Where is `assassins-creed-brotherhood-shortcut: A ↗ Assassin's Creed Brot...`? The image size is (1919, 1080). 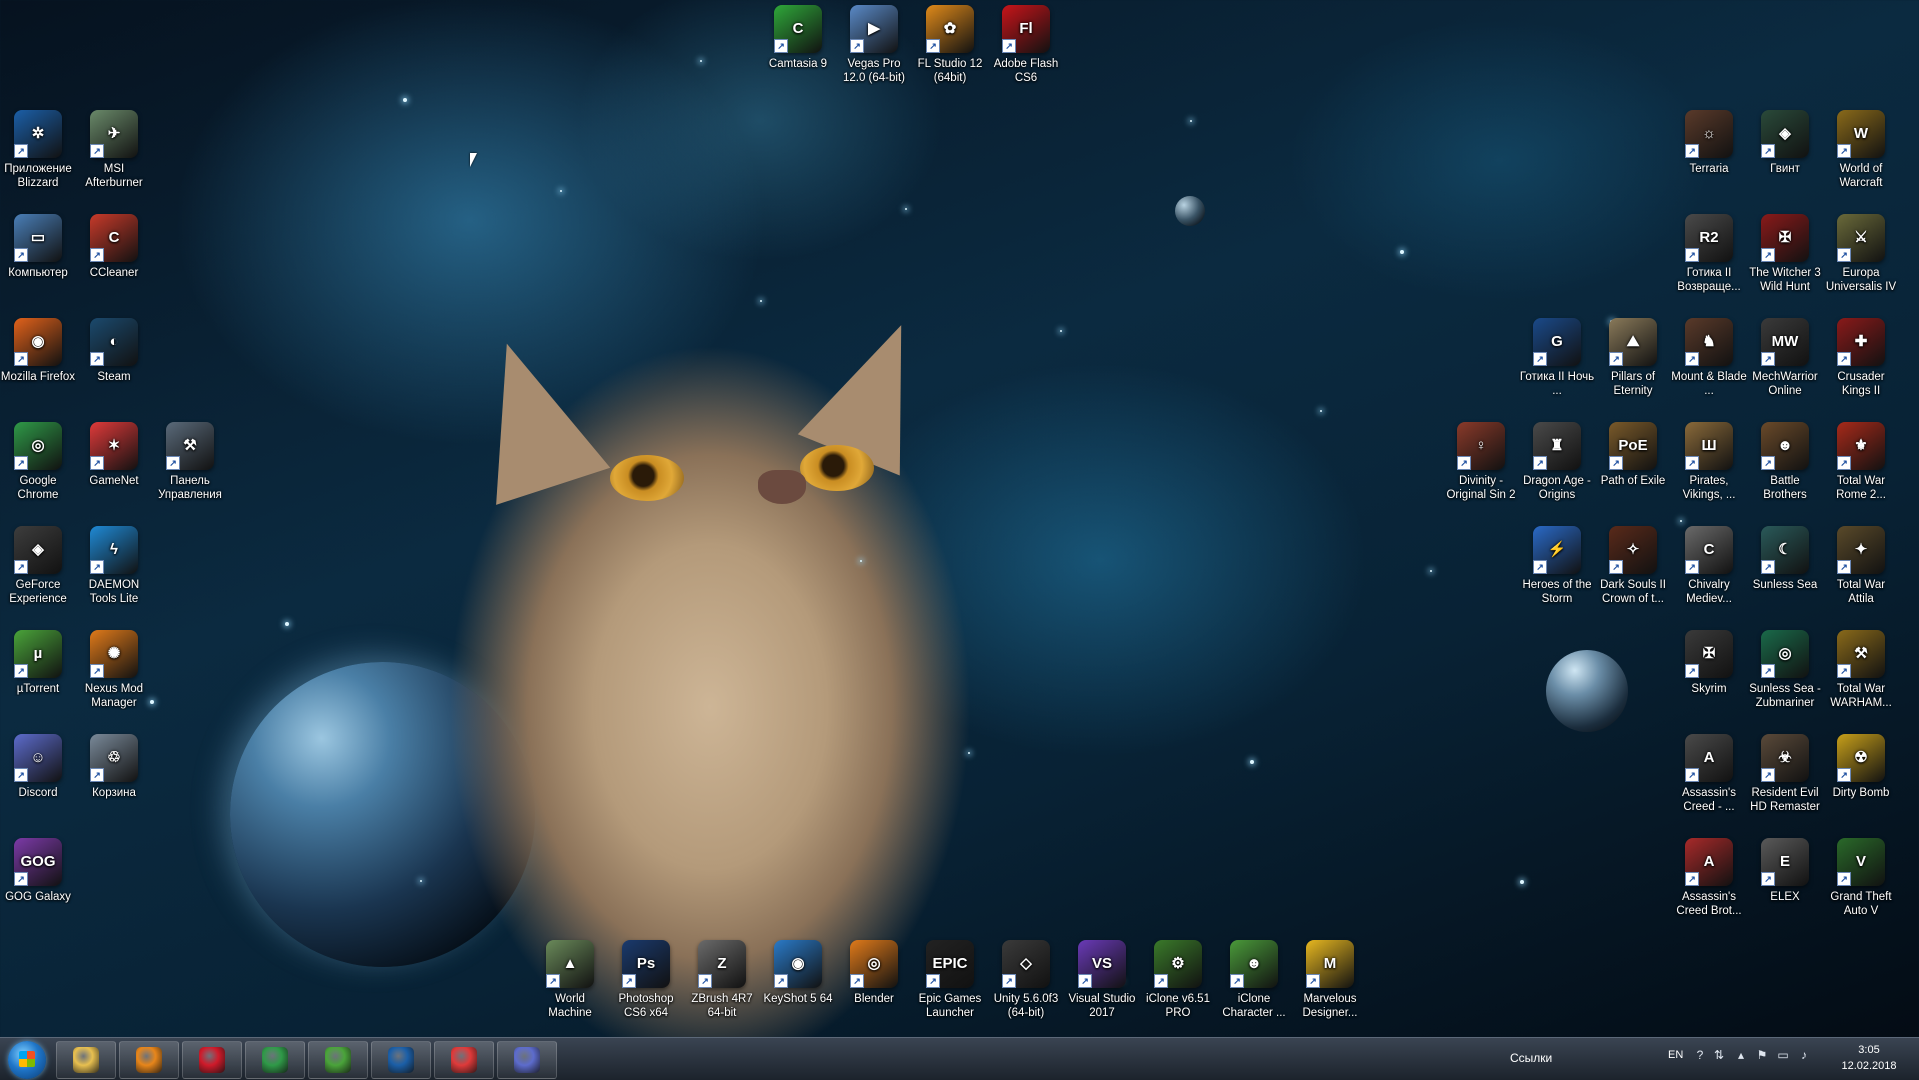 assassins-creed-brotherhood-shortcut: A ↗ Assassin's Creed Brot... is located at coordinates (1709, 878).